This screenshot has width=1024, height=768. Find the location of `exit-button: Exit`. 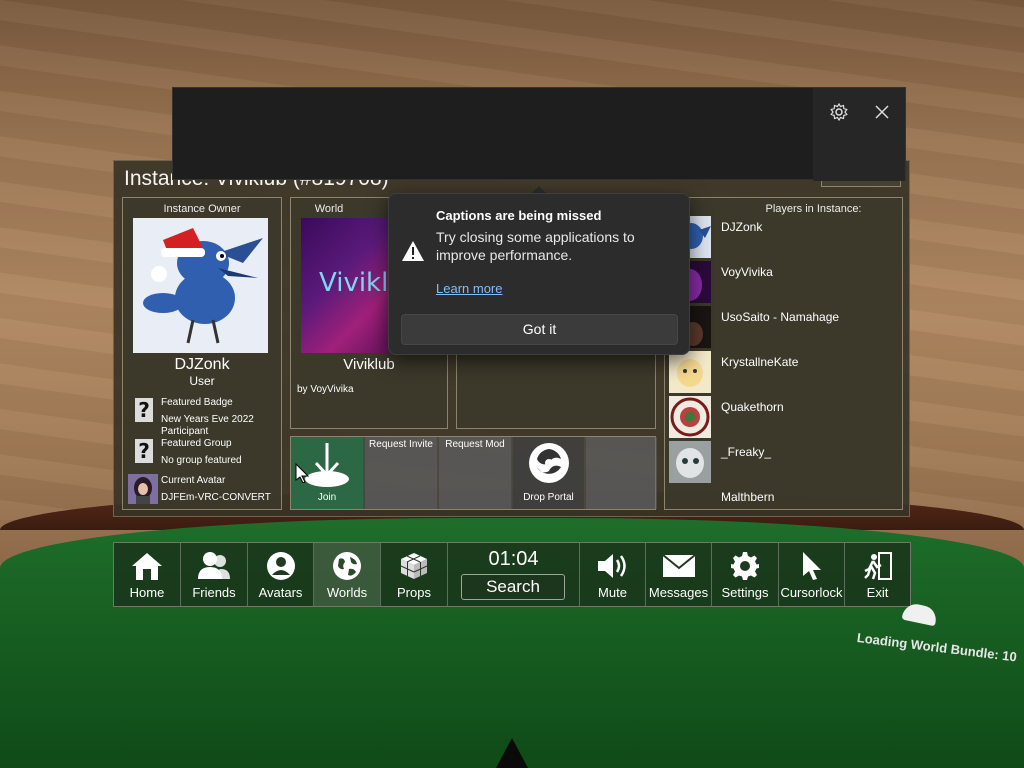

exit-button: Exit is located at coordinates (877, 574).